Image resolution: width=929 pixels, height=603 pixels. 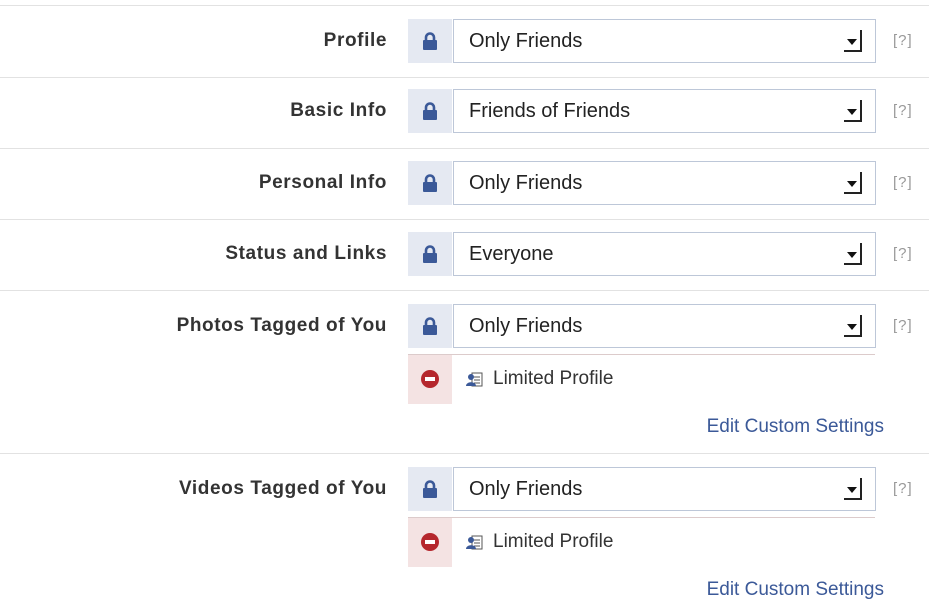 I want to click on privacy-row-status-links: Status and Links Everyone [?], so click(x=464, y=254).